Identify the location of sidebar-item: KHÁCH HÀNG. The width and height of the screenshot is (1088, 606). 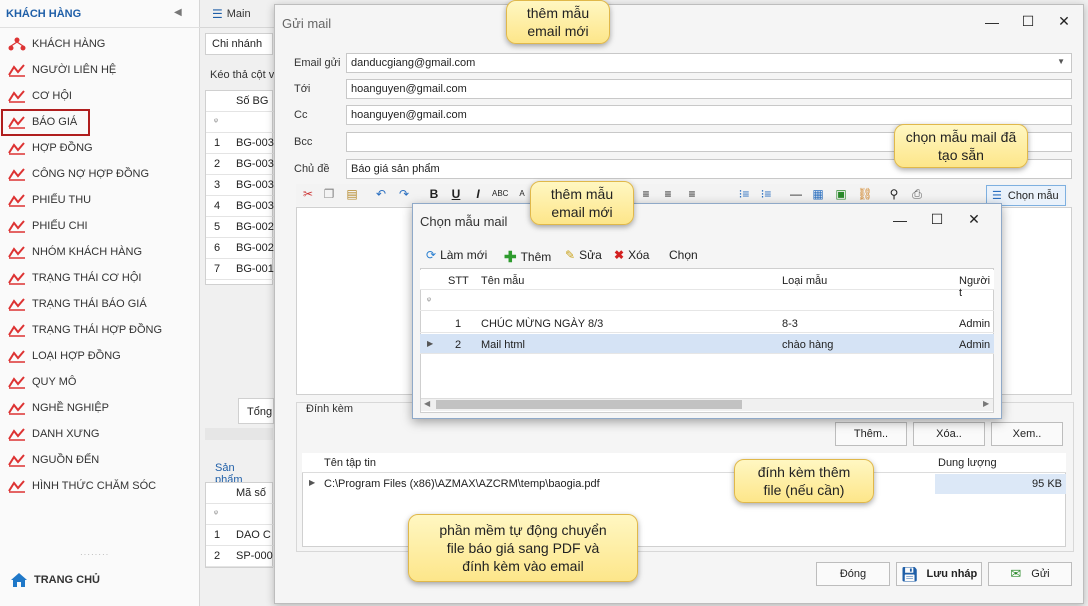
(99, 44).